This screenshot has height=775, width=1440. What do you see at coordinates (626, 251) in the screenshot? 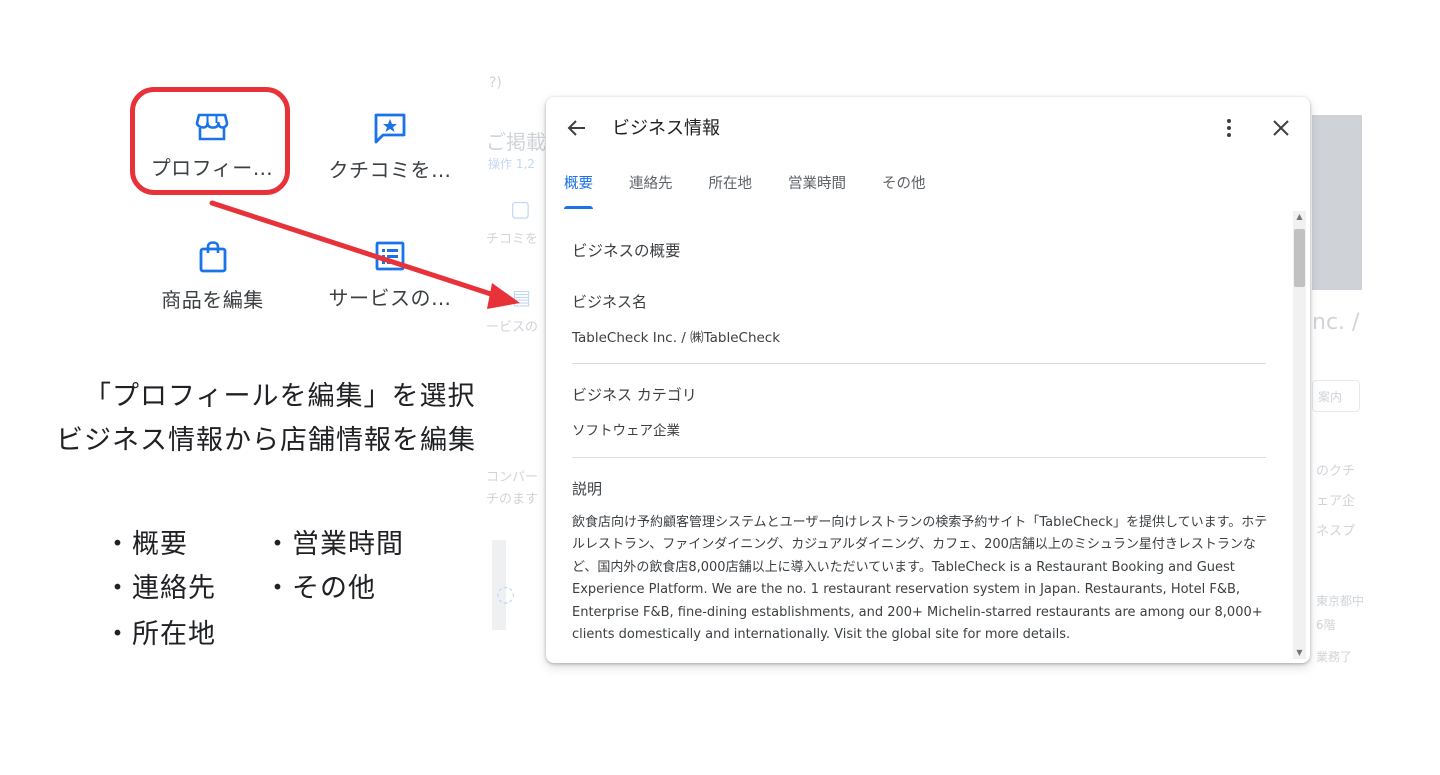
I see `section-title: ビジネスの概要` at bounding box center [626, 251].